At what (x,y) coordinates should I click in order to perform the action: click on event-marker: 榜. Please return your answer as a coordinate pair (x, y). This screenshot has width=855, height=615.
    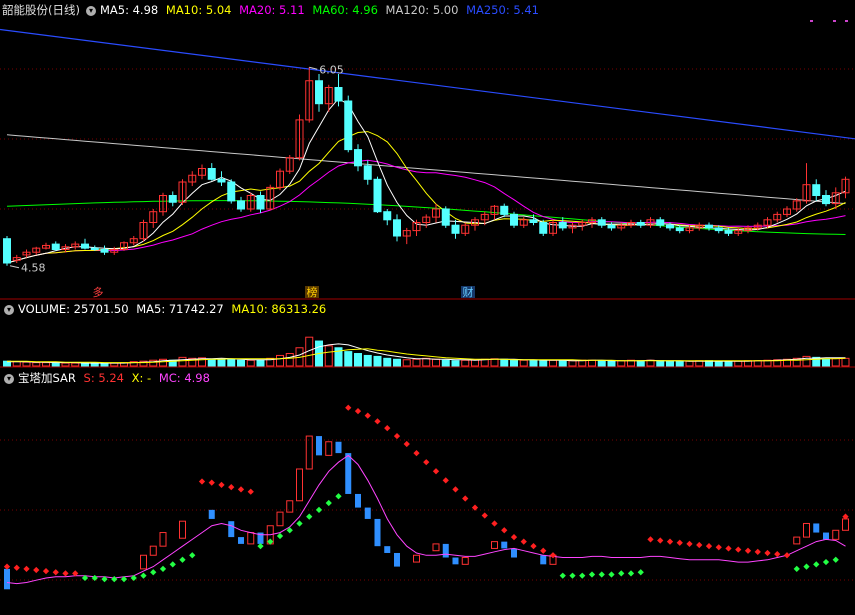
    Looking at the image, I should click on (312, 292).